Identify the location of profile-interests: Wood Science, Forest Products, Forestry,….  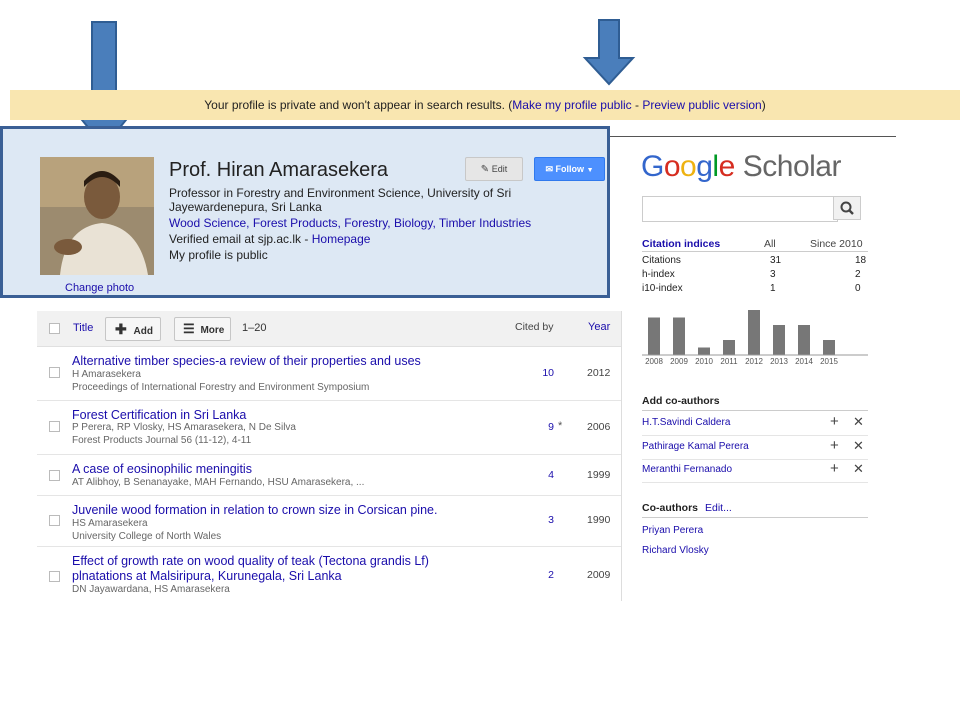
(350, 223).